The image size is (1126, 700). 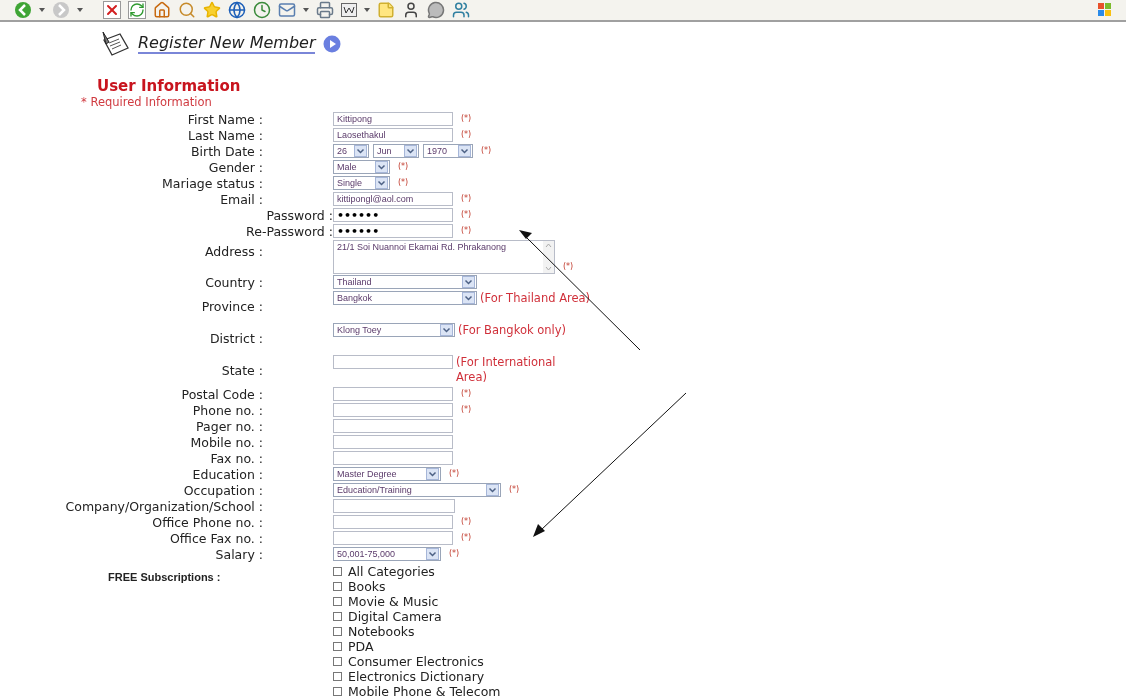 I want to click on field-label: Office Phone no. :, so click(x=207, y=522).